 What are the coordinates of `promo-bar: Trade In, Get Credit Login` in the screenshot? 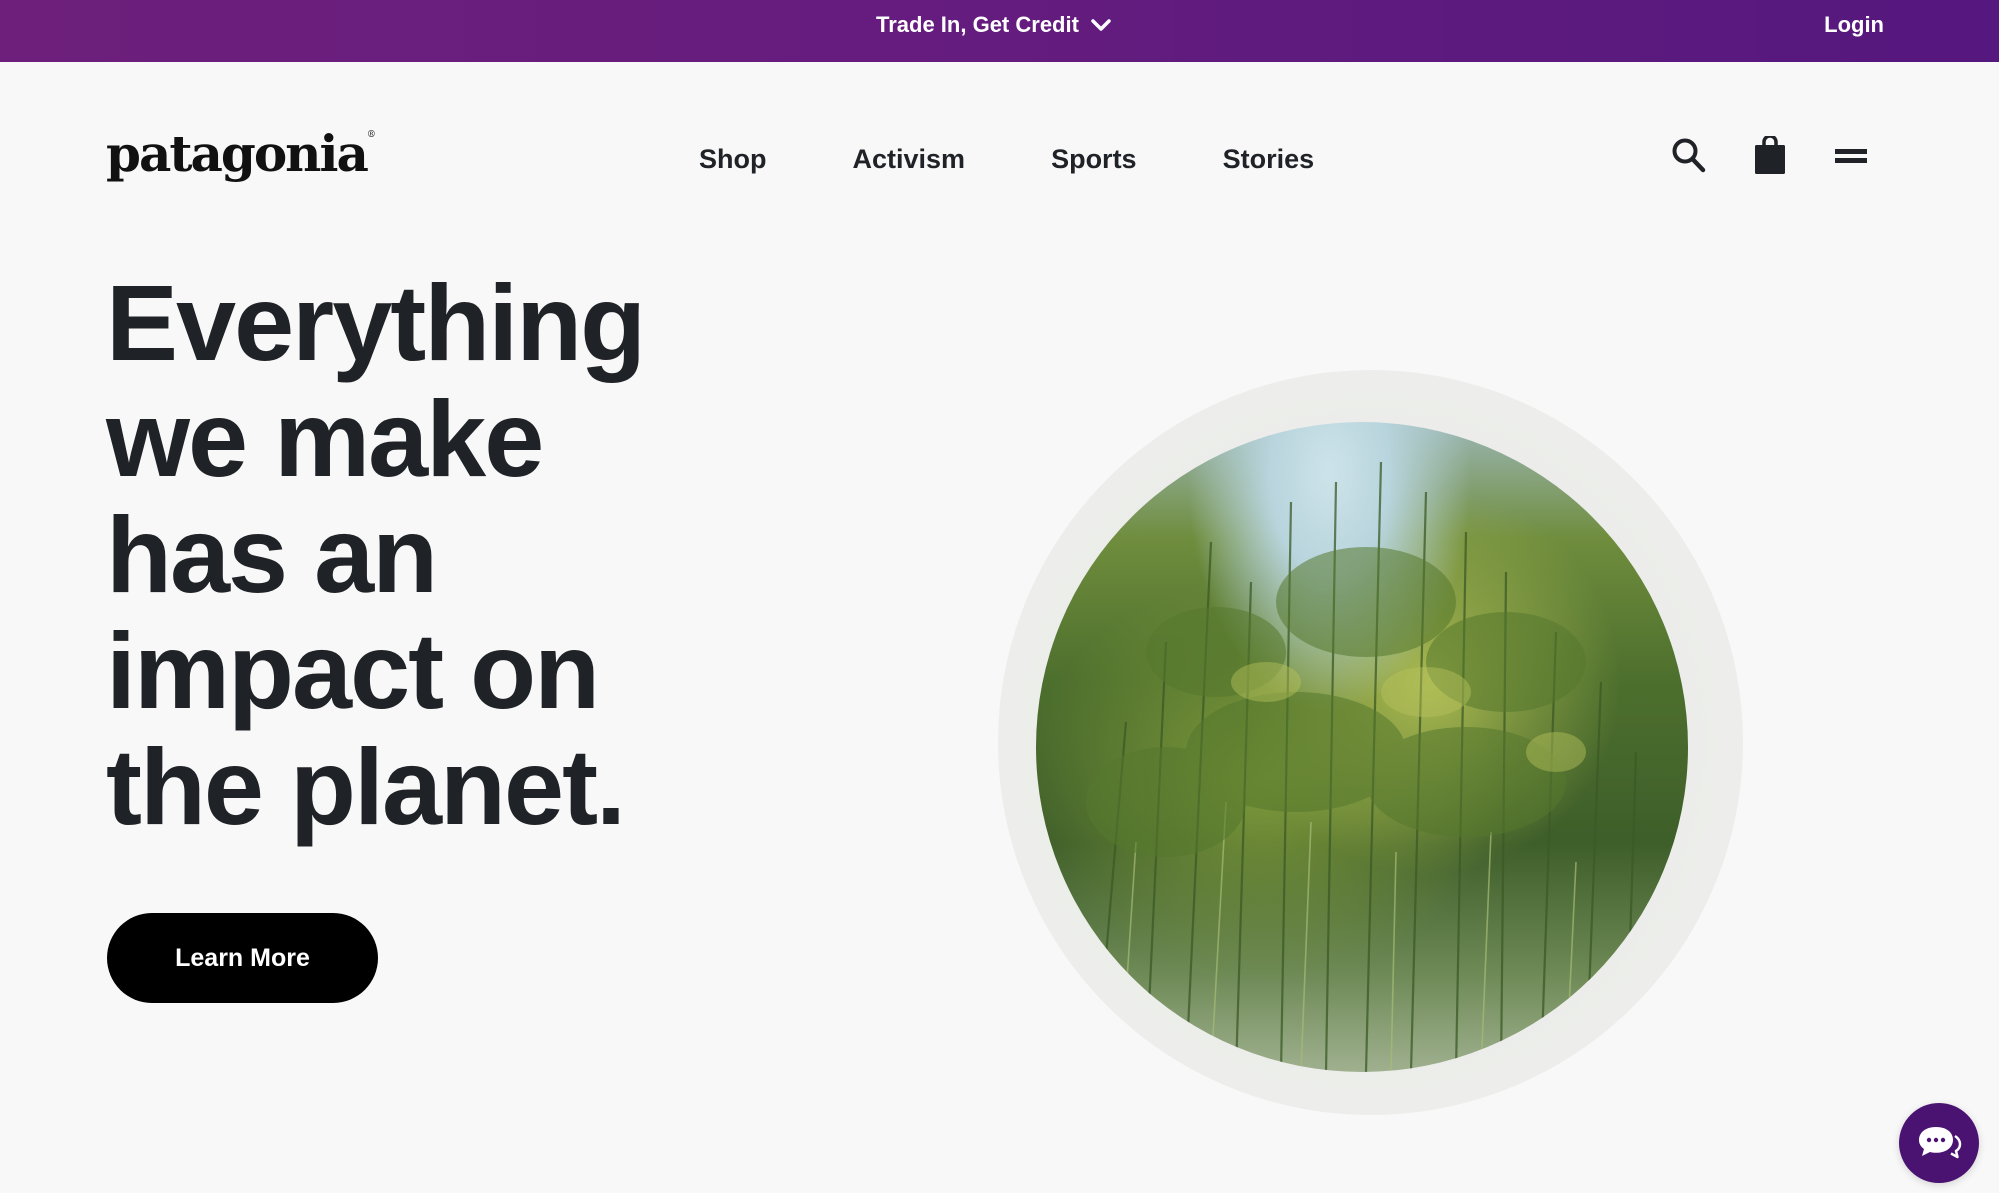 It's located at (999, 31).